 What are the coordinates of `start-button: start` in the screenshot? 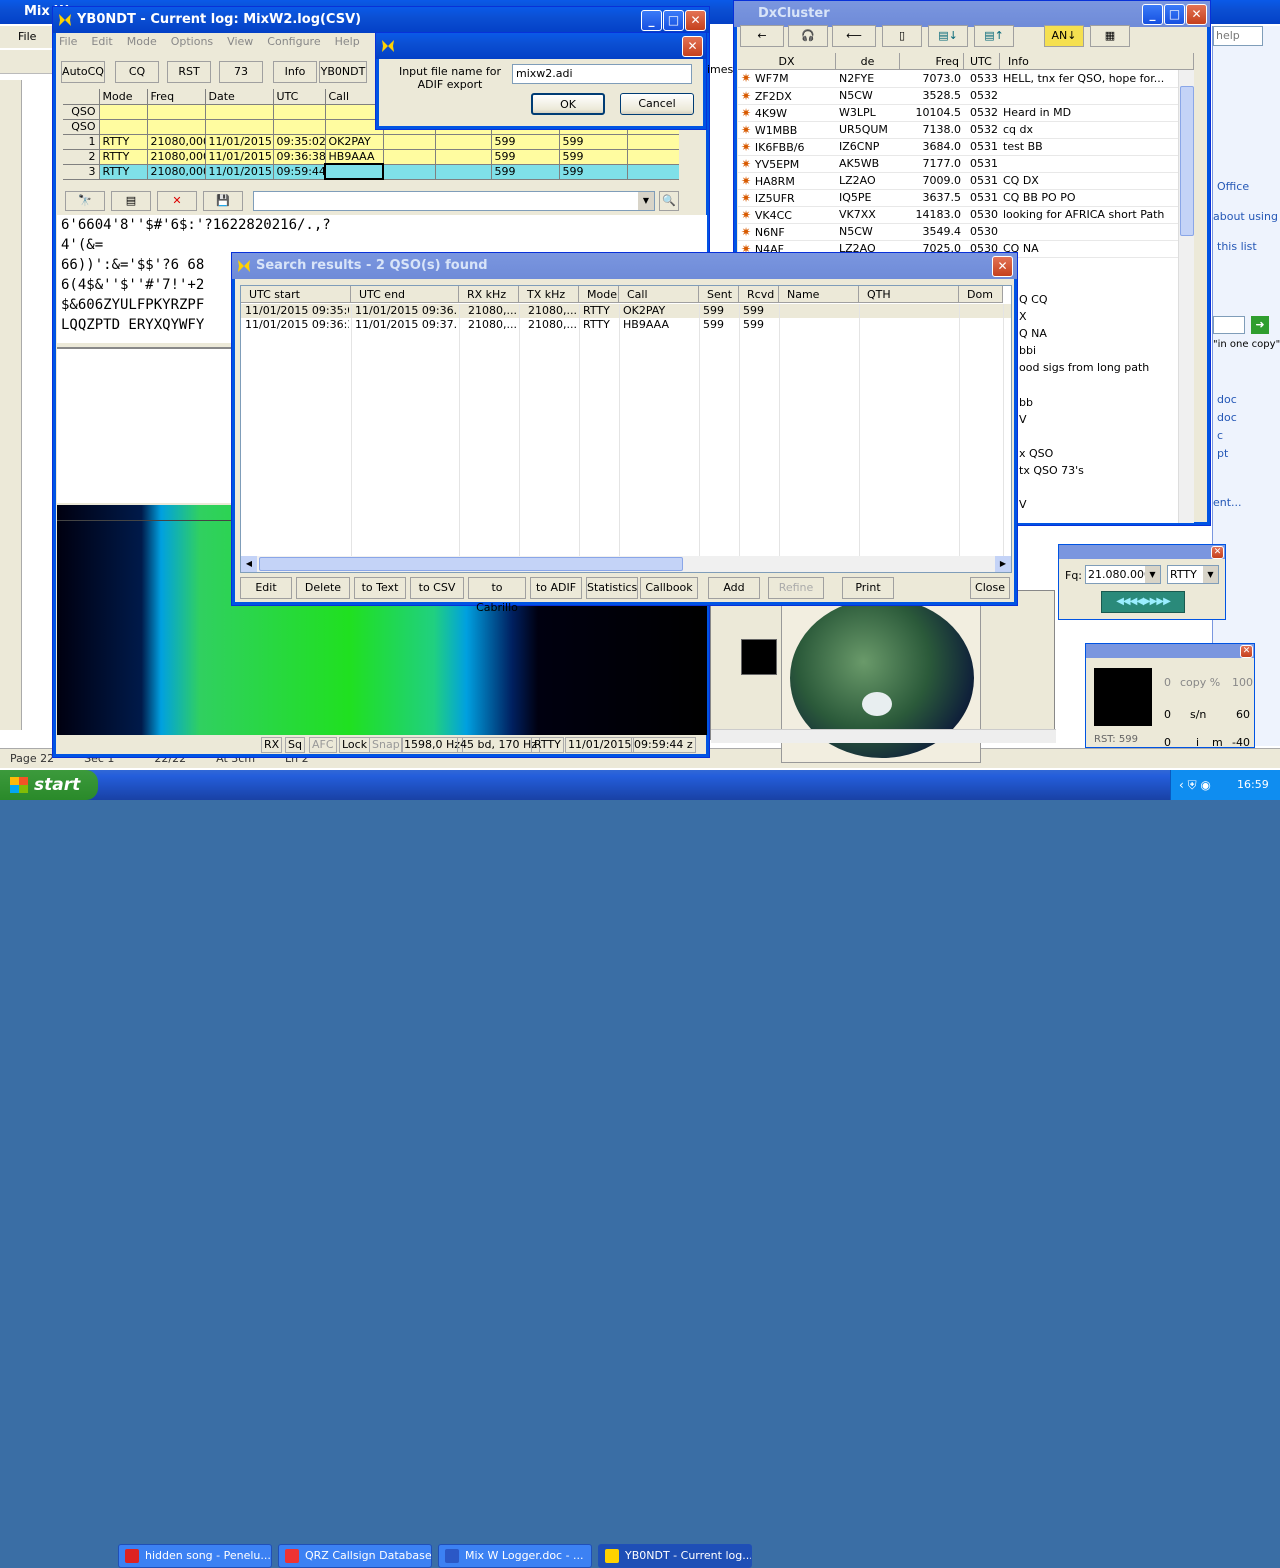 It's located at (49, 785).